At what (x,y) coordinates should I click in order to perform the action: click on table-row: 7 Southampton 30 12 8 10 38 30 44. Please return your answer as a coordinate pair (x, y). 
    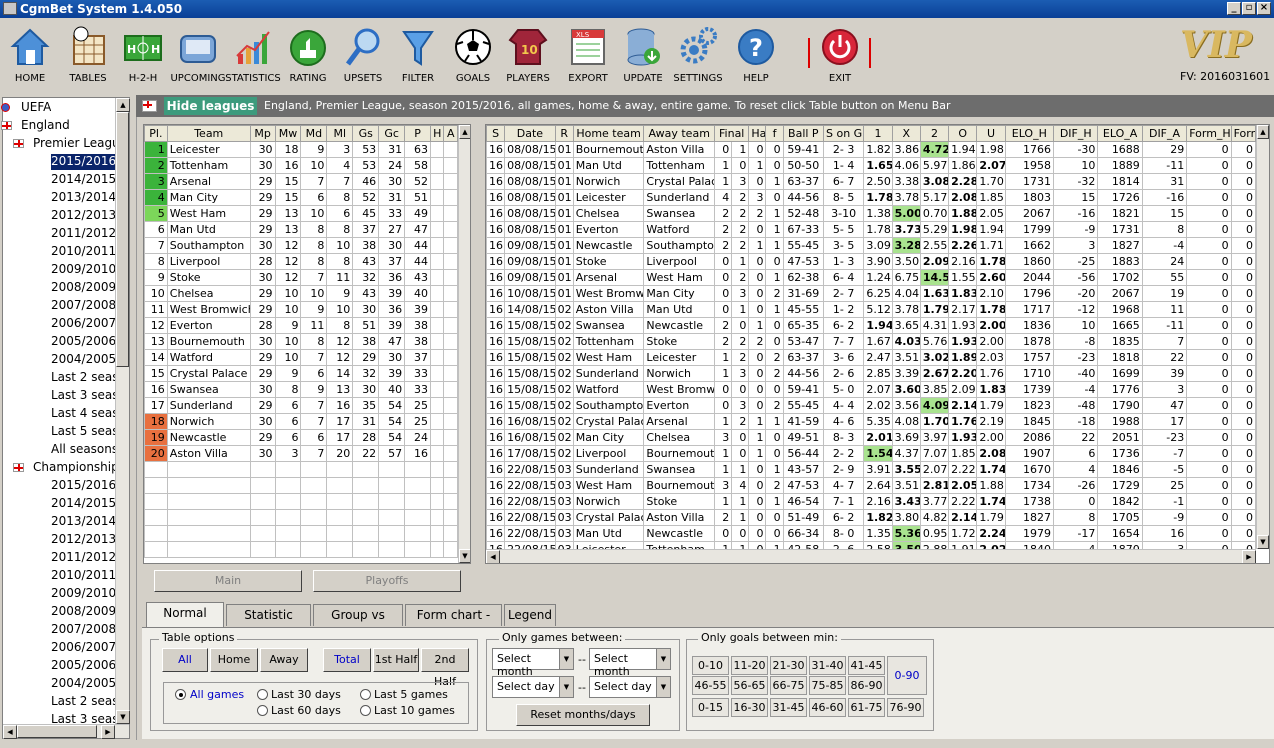
    Looking at the image, I should click on (301, 245).